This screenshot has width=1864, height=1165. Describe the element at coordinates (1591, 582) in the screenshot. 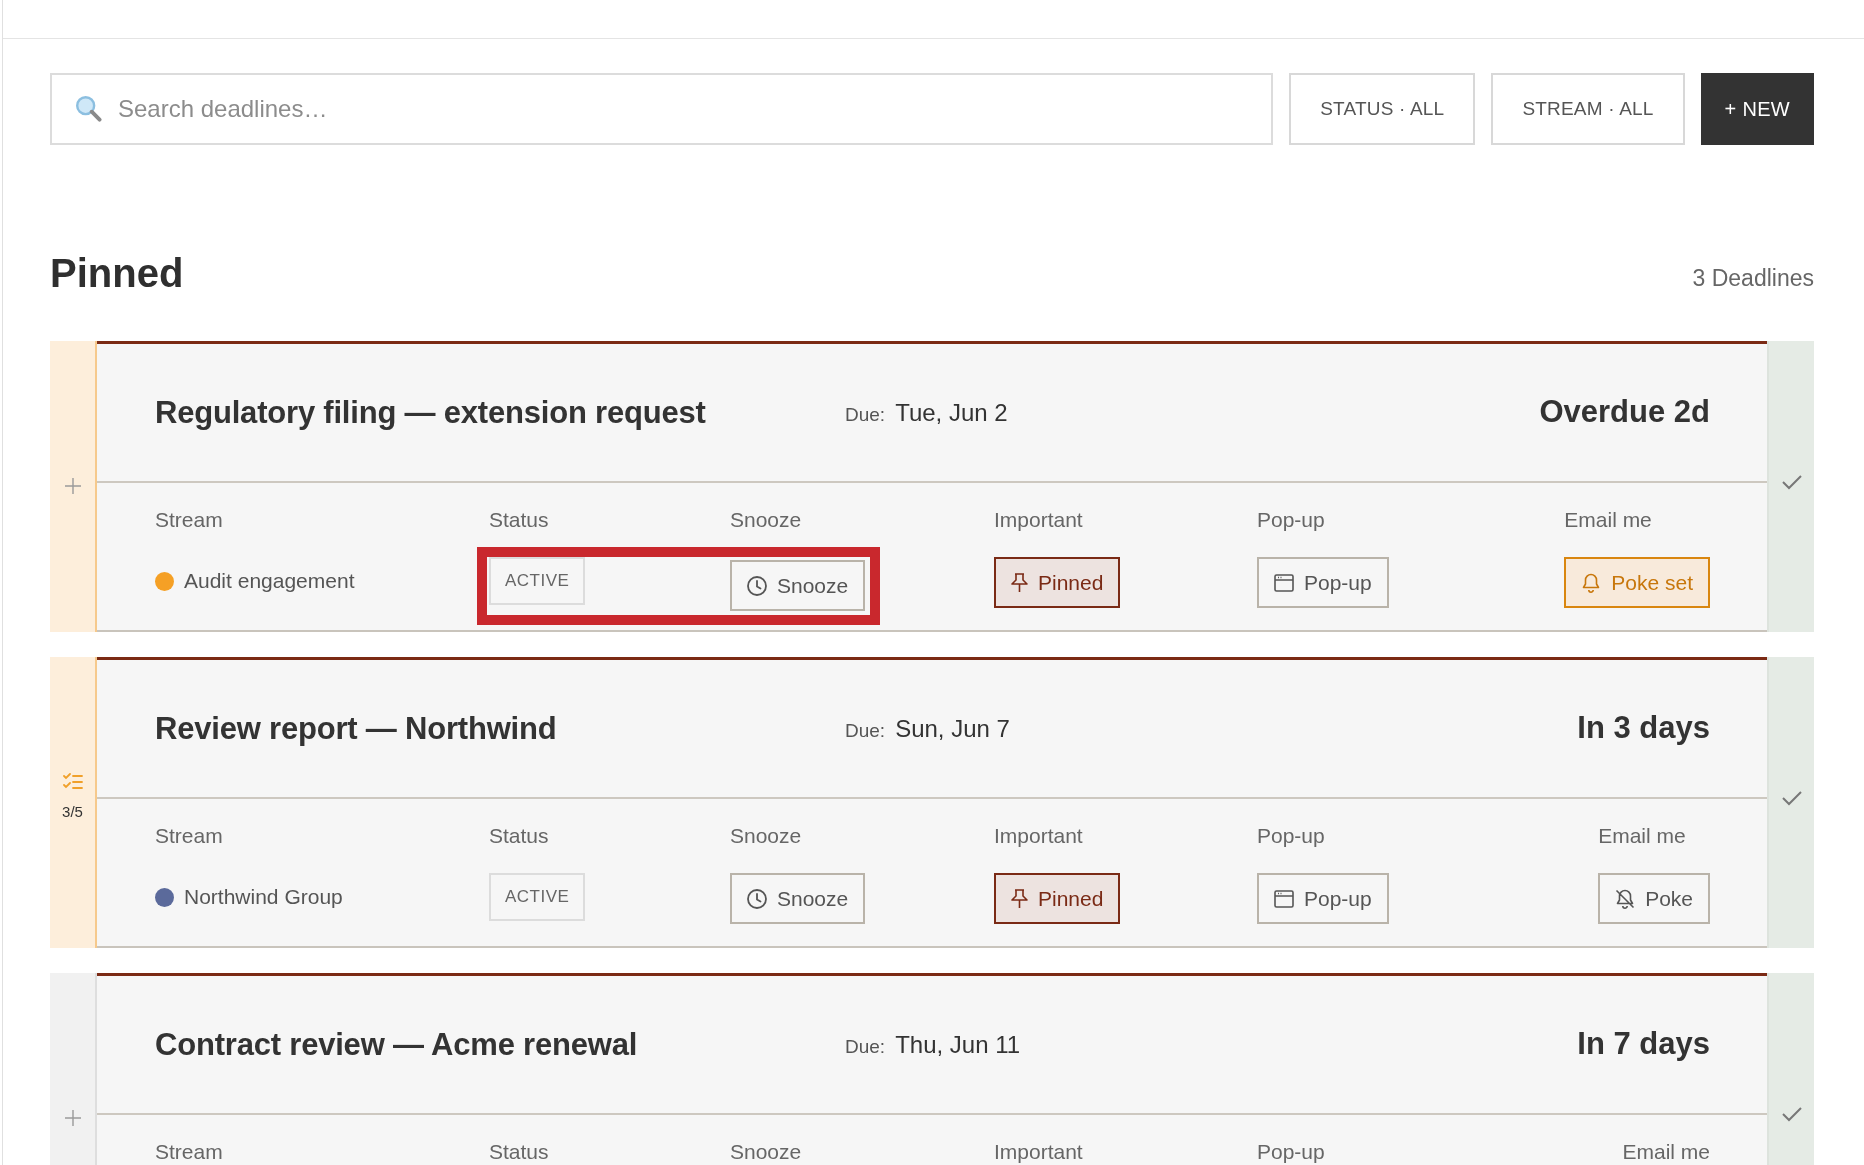

I see `bell-icon` at that location.